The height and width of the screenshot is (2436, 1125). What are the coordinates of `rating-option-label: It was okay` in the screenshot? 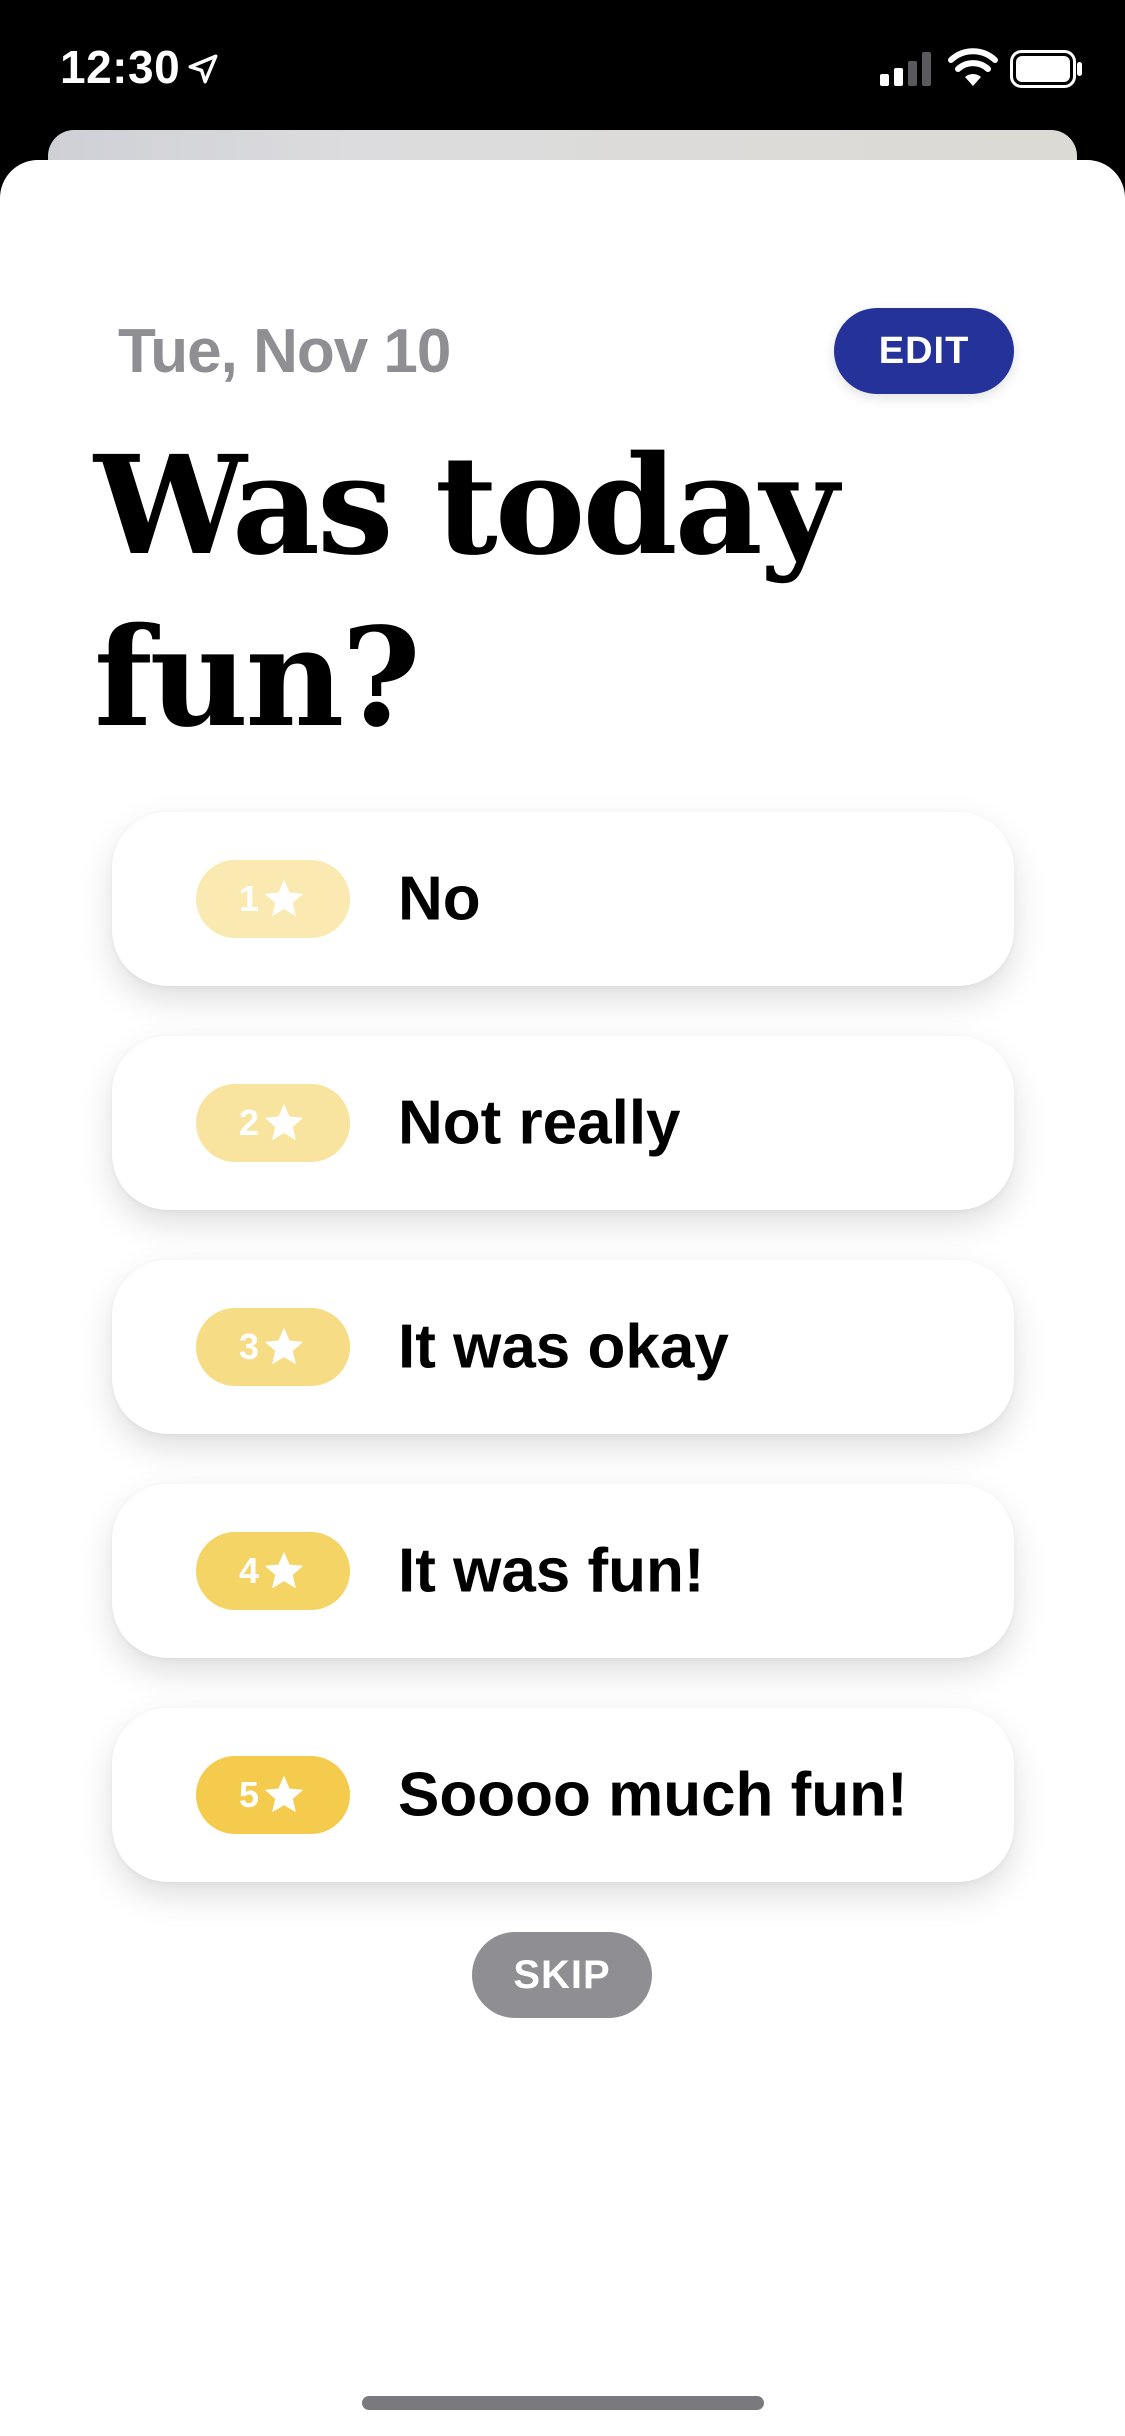 It's located at (563, 1347).